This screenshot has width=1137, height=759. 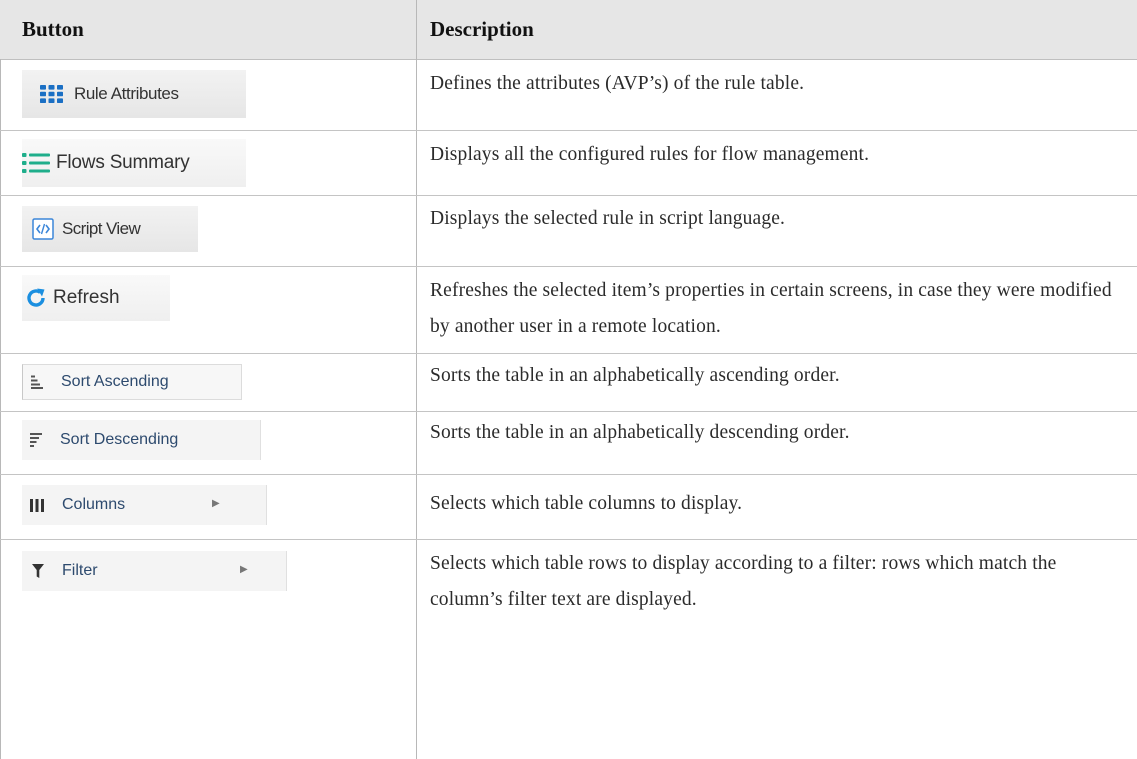 I want to click on sort-descending-button: Sort Descending, so click(x=141, y=440).